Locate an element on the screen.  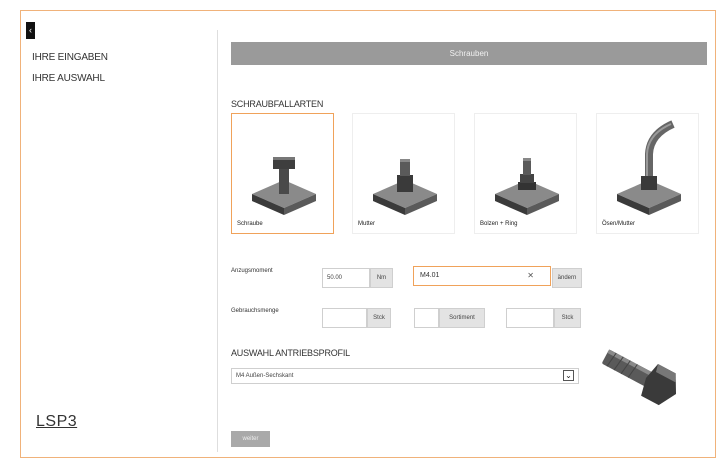
card-label: Schraube is located at coordinates (250, 224).